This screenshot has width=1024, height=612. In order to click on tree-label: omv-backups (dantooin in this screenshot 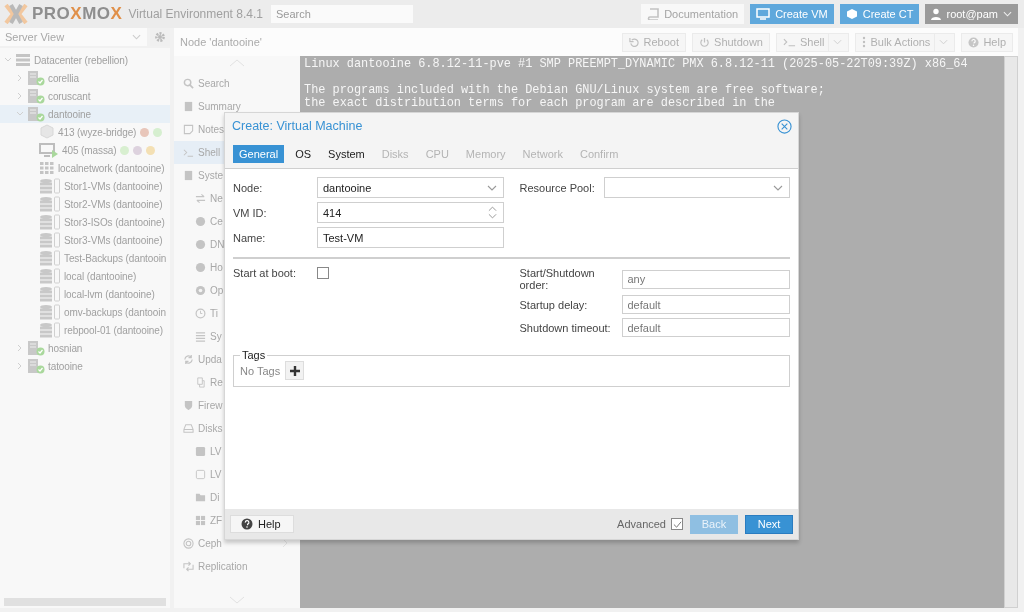, I will do `click(115, 312)`.